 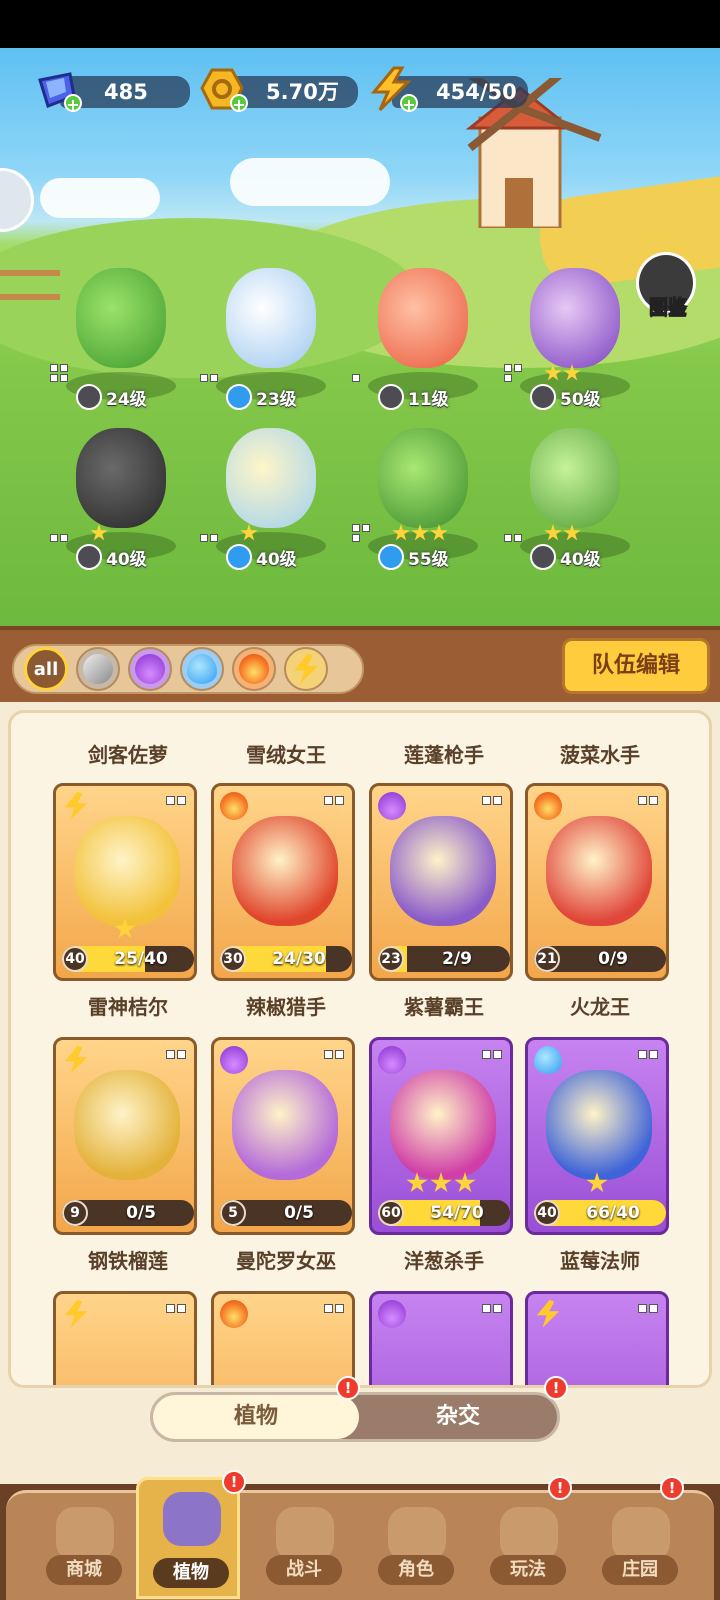 I want to click on filter-sword-button, so click(x=98, y=669).